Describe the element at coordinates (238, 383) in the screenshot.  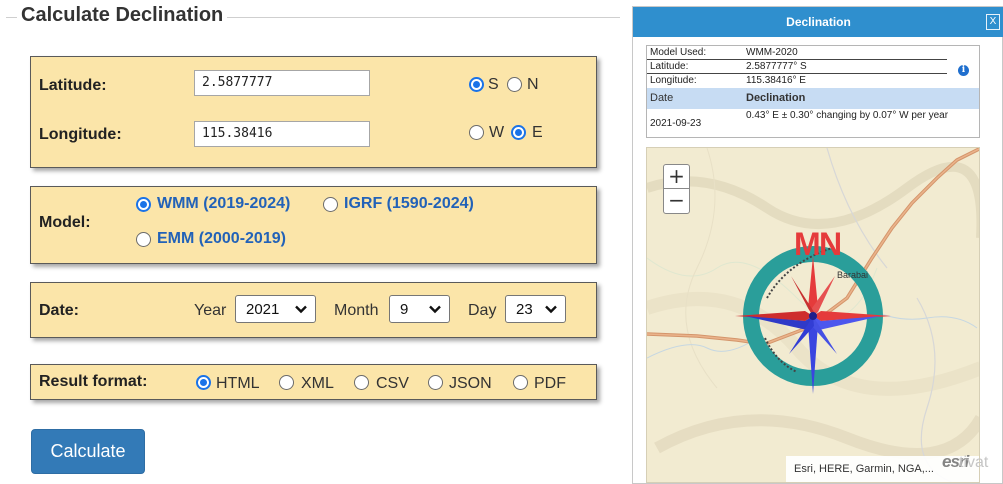
I see `format-html-label: HTML` at that location.